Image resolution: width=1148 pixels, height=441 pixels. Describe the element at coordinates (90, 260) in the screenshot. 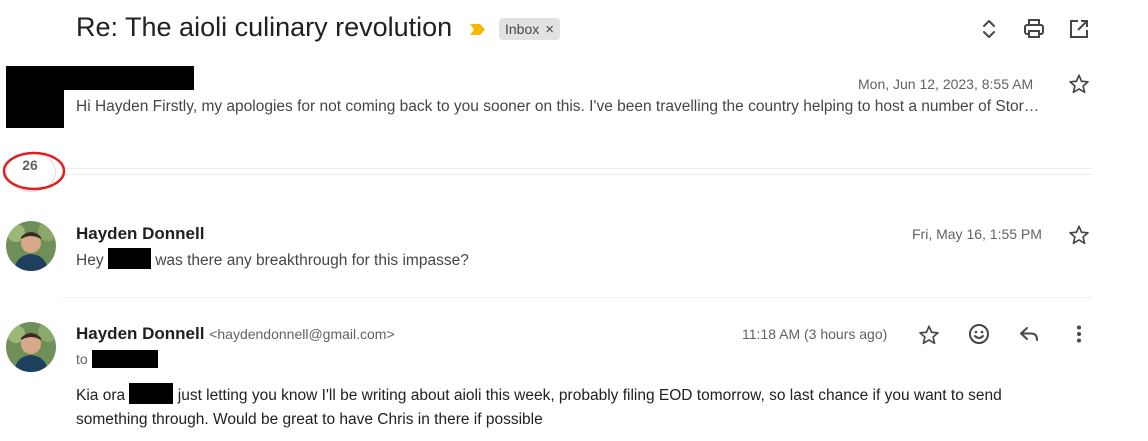

I see `snippet-start: Hey` at that location.